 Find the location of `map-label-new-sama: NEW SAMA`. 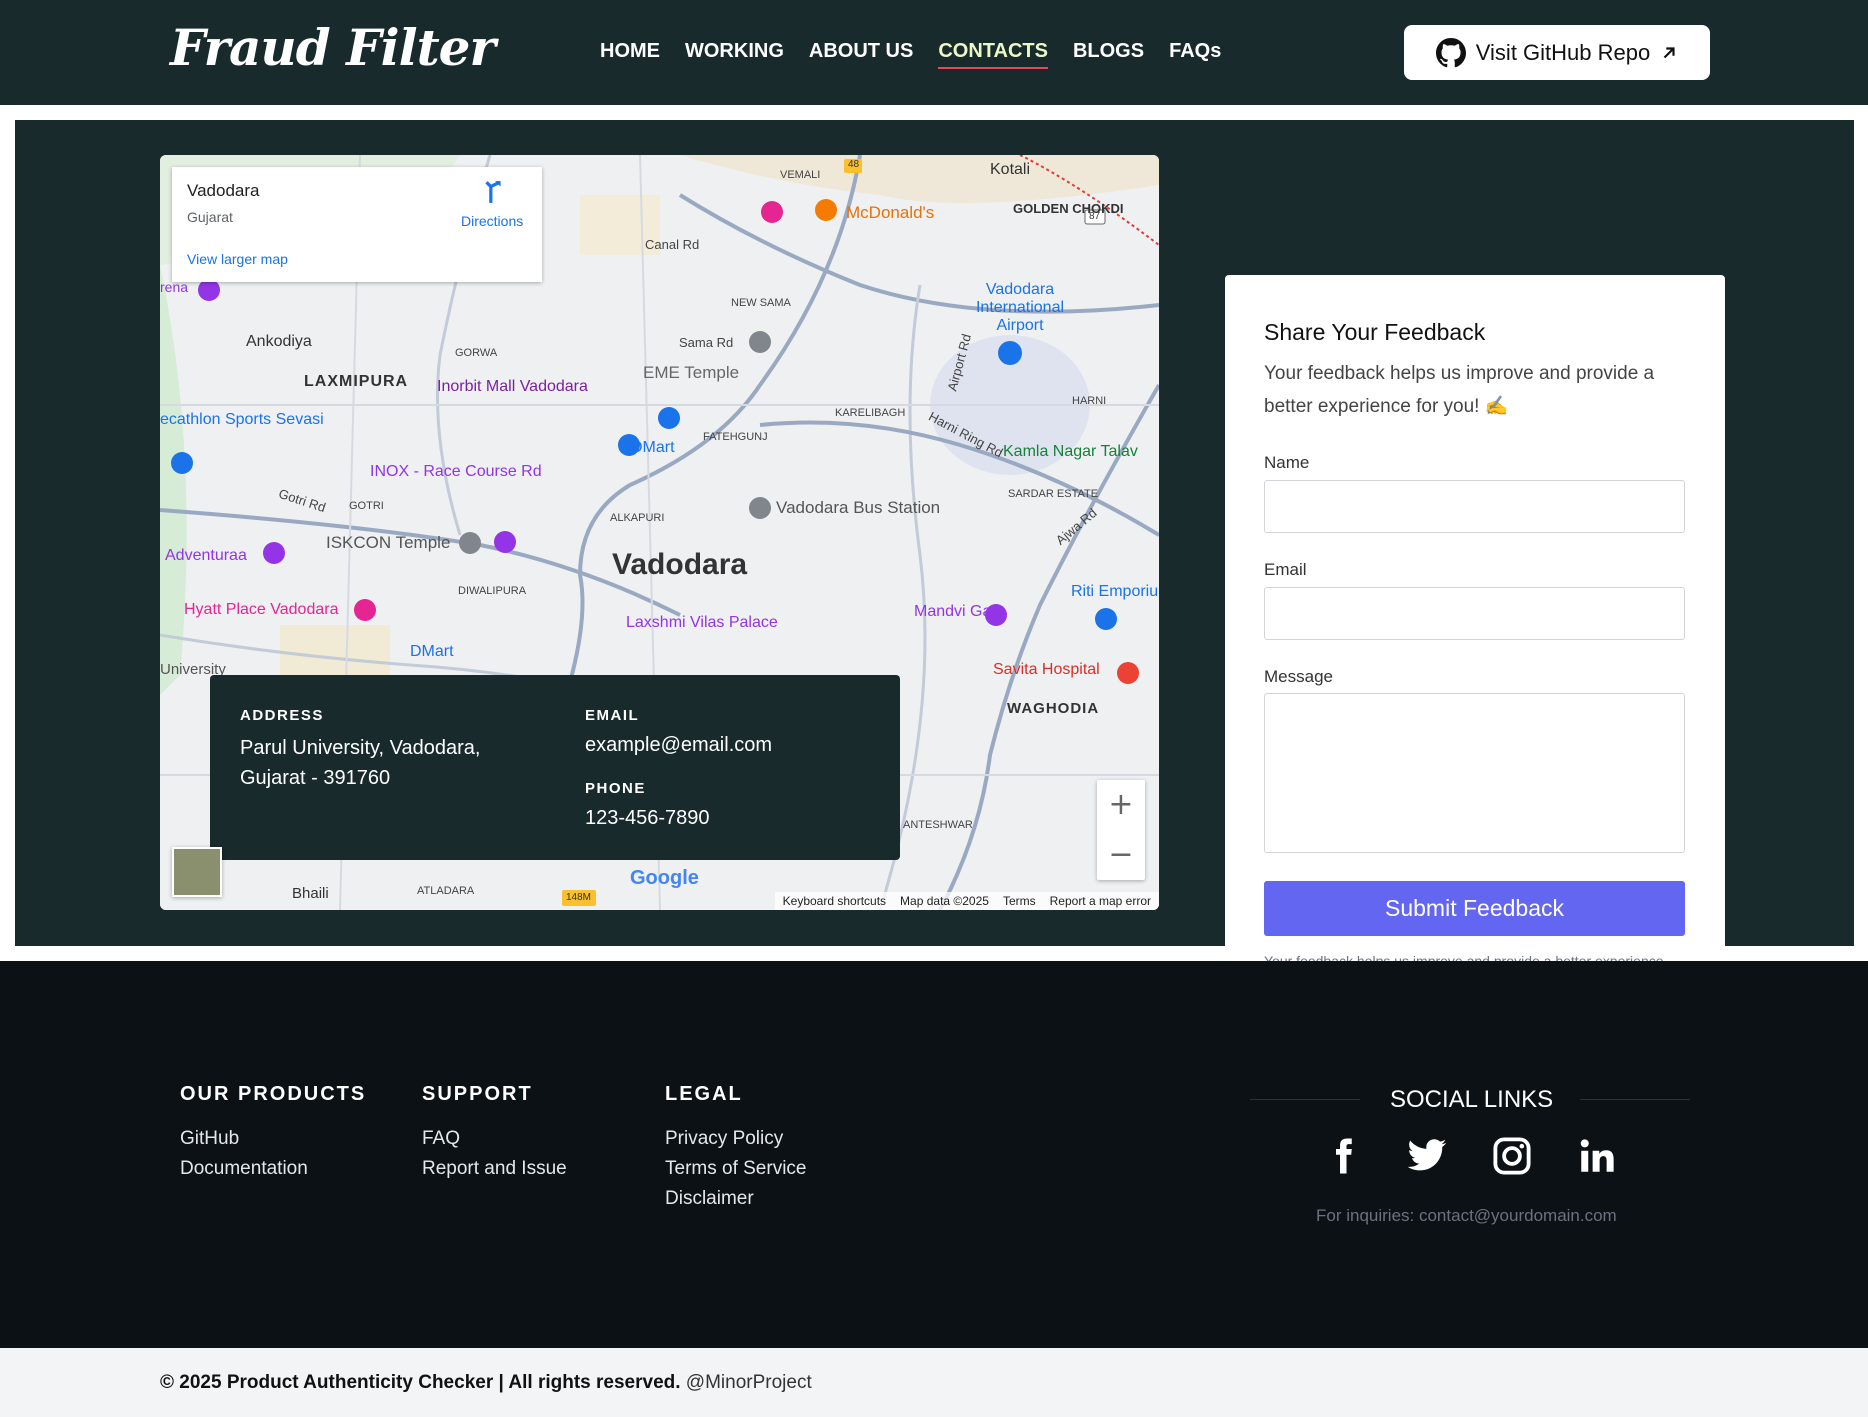

map-label-new-sama: NEW SAMA is located at coordinates (761, 303).